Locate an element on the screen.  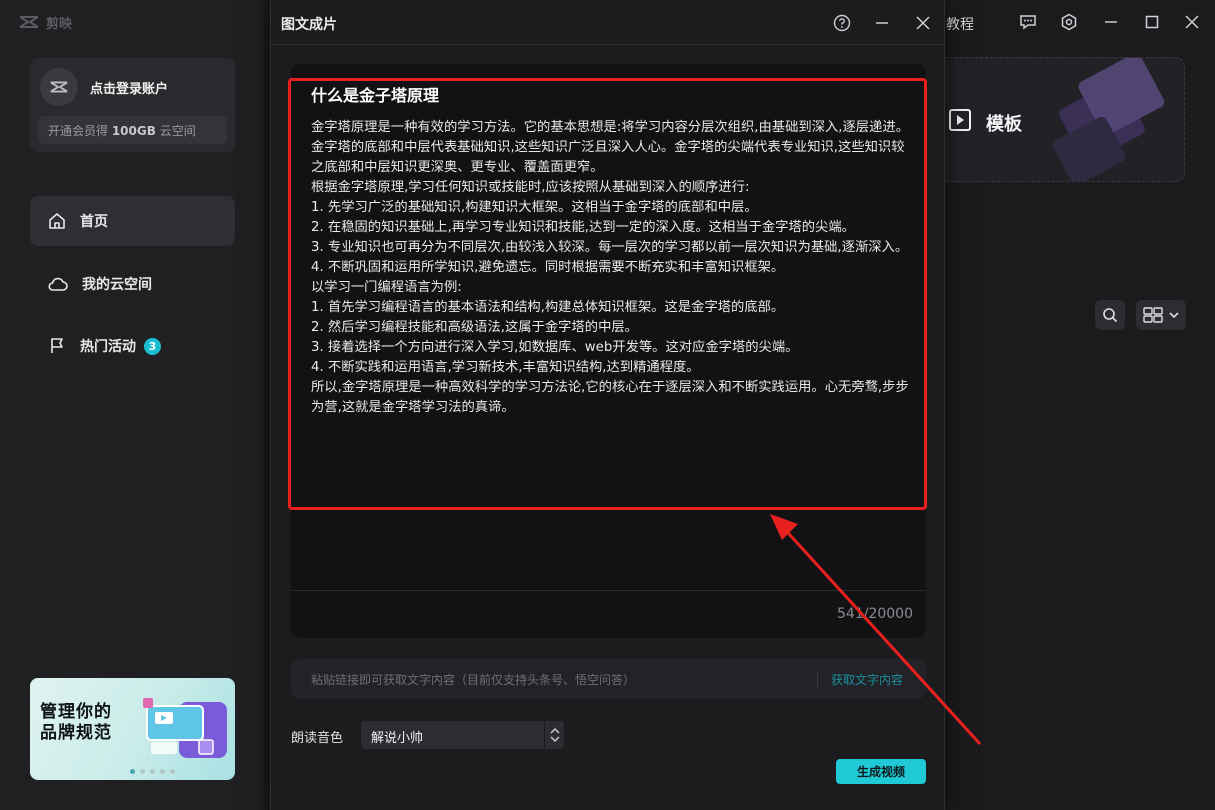
dialog-close-icon is located at coordinates (923, 23).